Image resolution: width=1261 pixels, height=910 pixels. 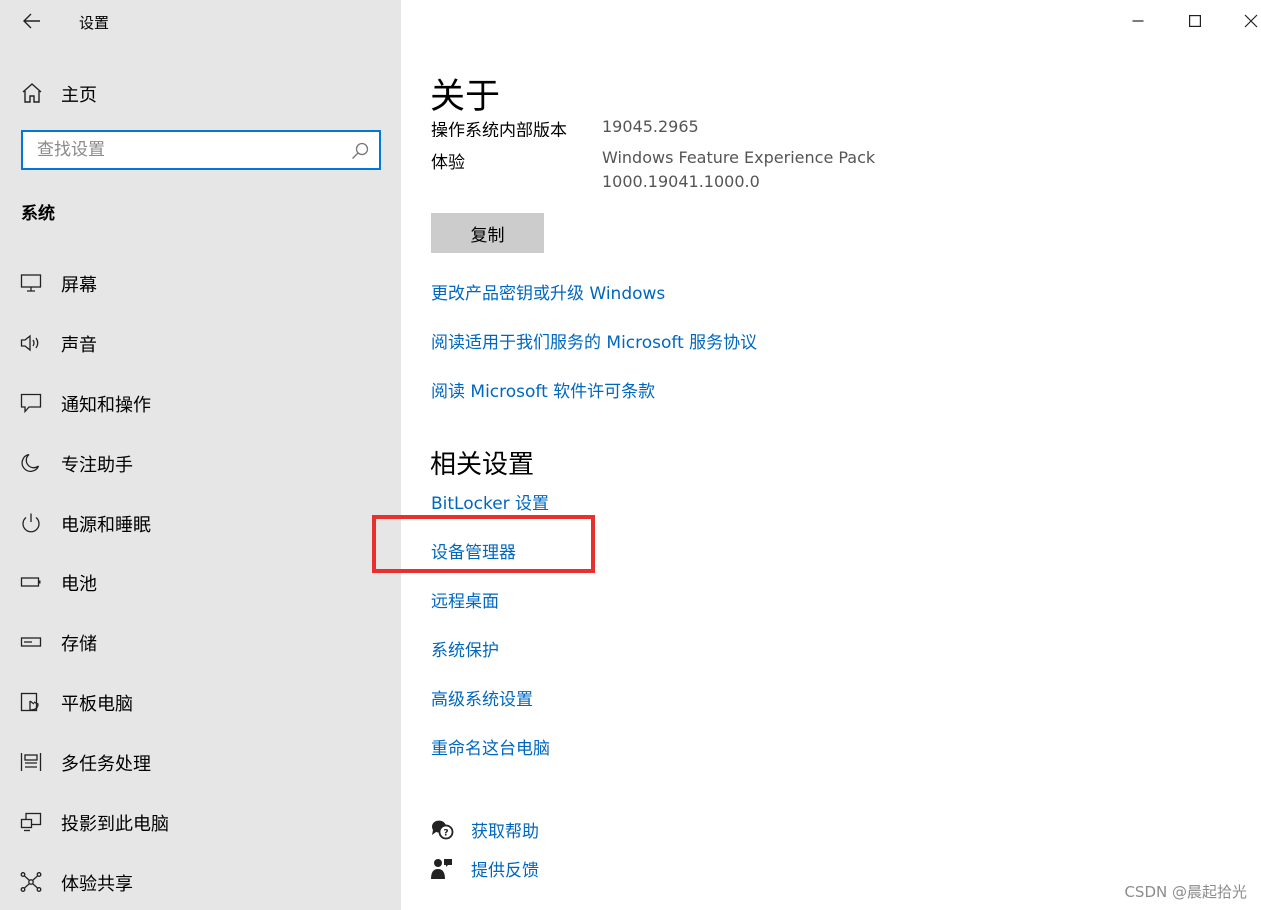 I want to click on notification-icon, so click(x=31, y=403).